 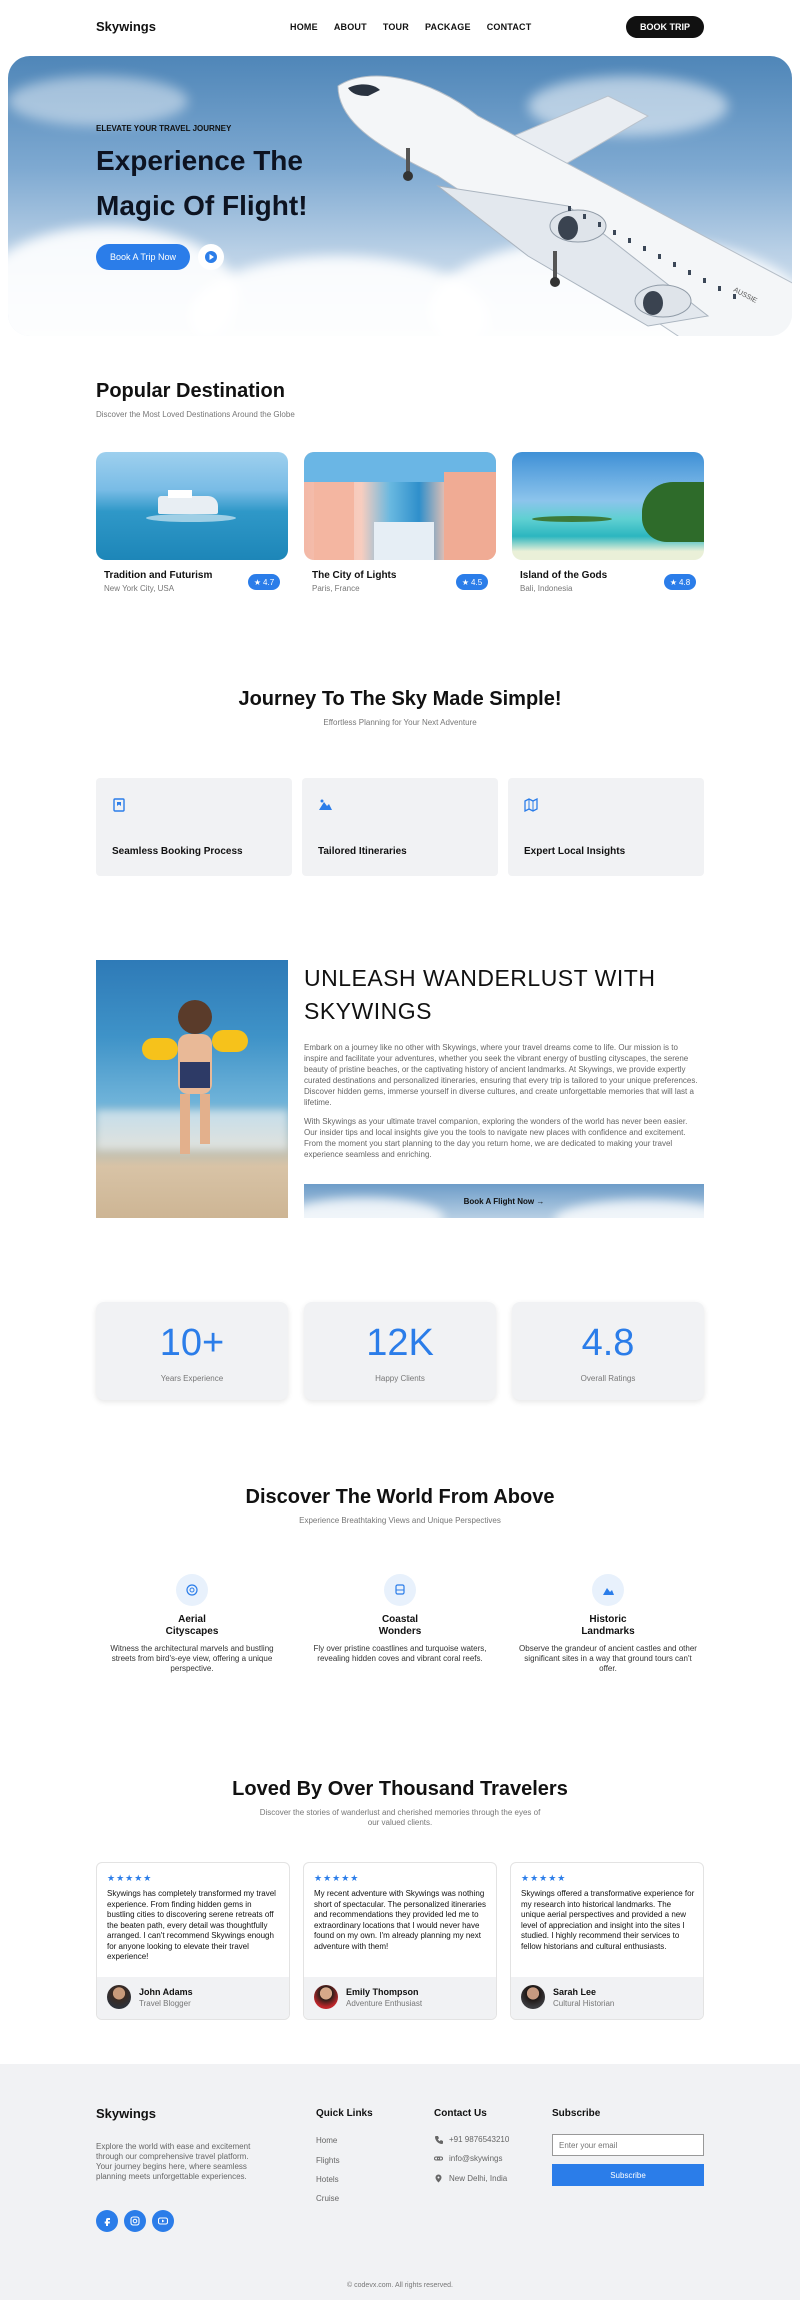 What do you see at coordinates (608, 1378) in the screenshot?
I see `stat-label: Overall Ratings` at bounding box center [608, 1378].